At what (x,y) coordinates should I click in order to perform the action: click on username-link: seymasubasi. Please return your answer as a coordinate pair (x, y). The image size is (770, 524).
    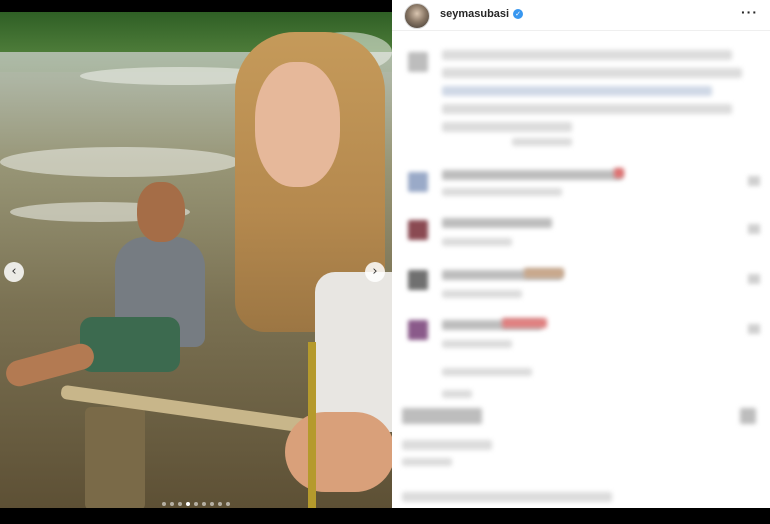
    Looking at the image, I should click on (474, 14).